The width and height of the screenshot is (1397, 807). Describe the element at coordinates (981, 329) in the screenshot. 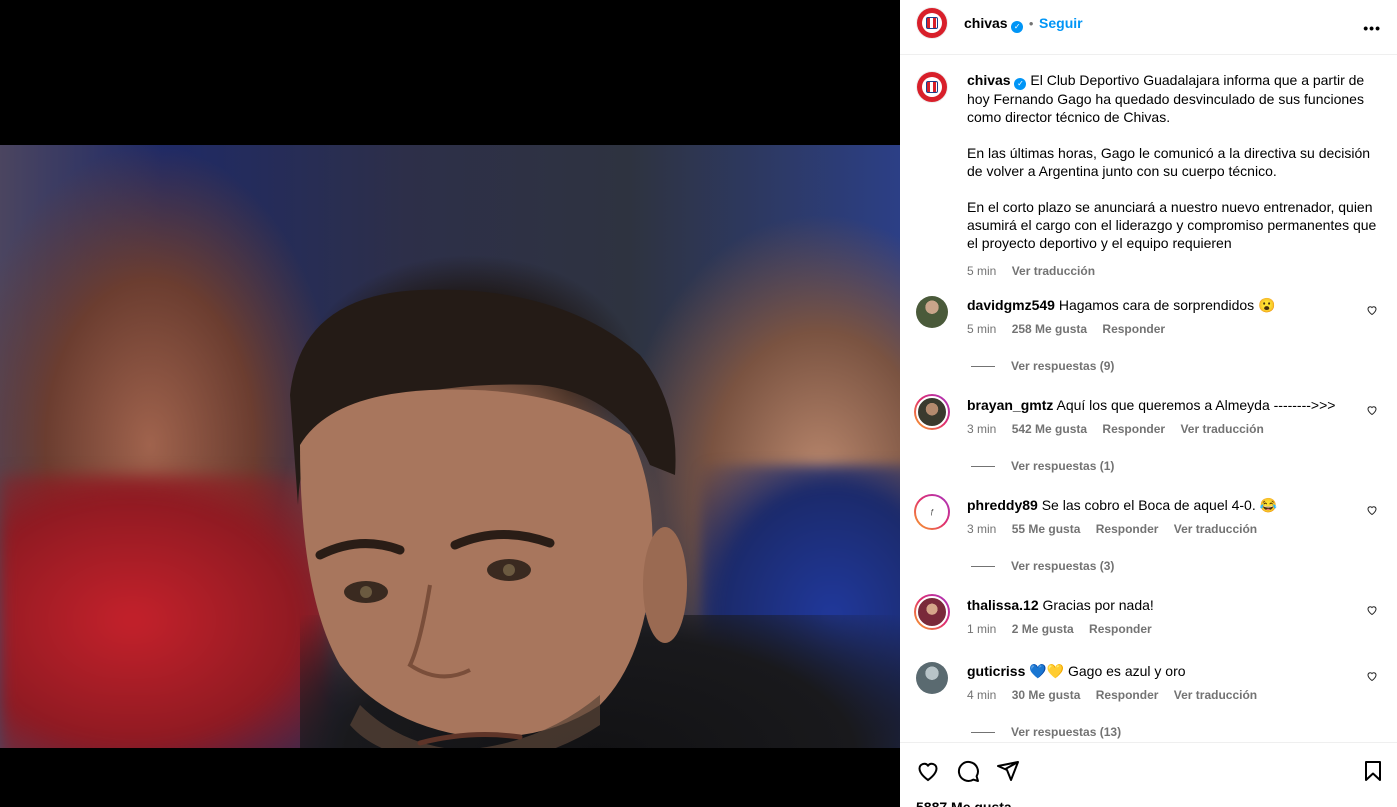

I see `comment-time: 5 min` at that location.